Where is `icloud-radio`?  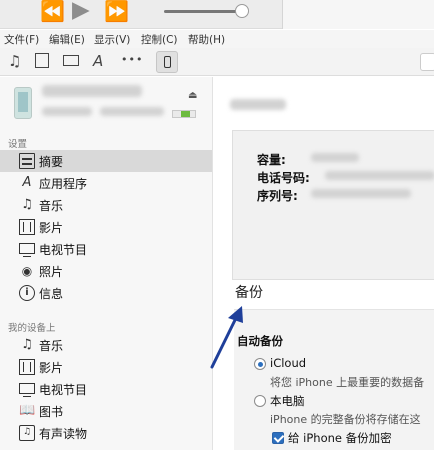 icloud-radio is located at coordinates (260, 364).